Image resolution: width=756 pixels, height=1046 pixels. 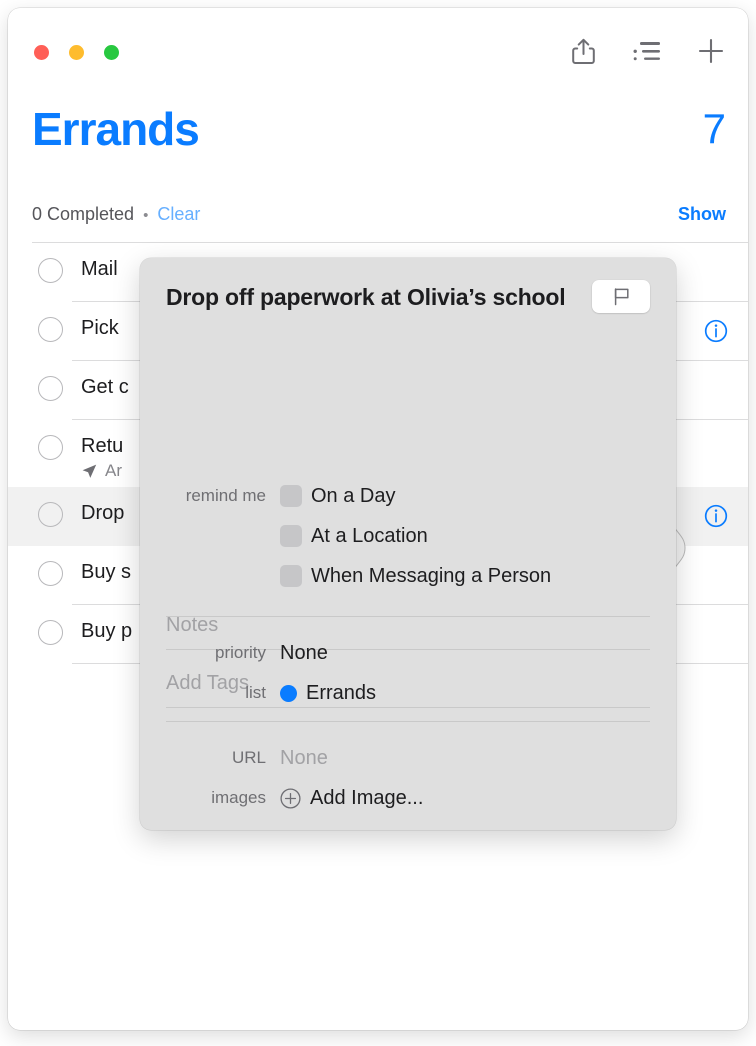 What do you see at coordinates (116, 129) in the screenshot?
I see `page-title: Errands` at bounding box center [116, 129].